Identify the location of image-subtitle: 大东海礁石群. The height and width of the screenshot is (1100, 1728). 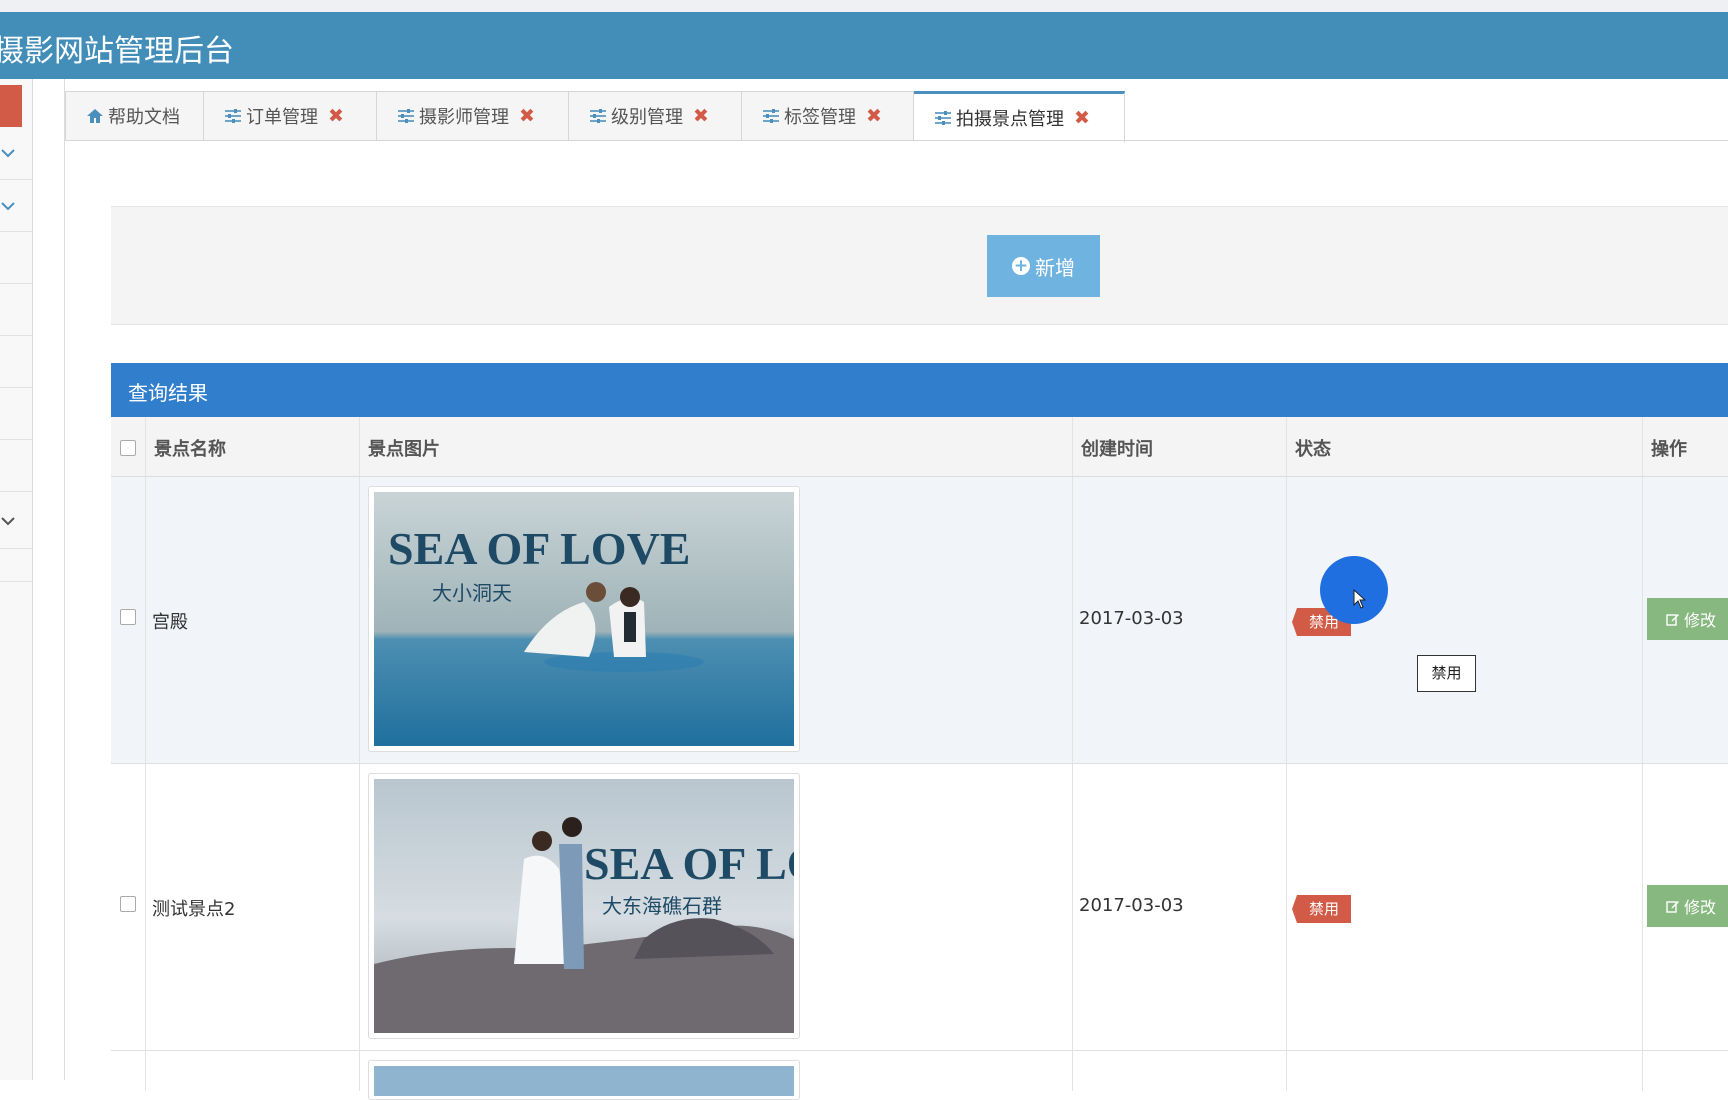
(662, 906).